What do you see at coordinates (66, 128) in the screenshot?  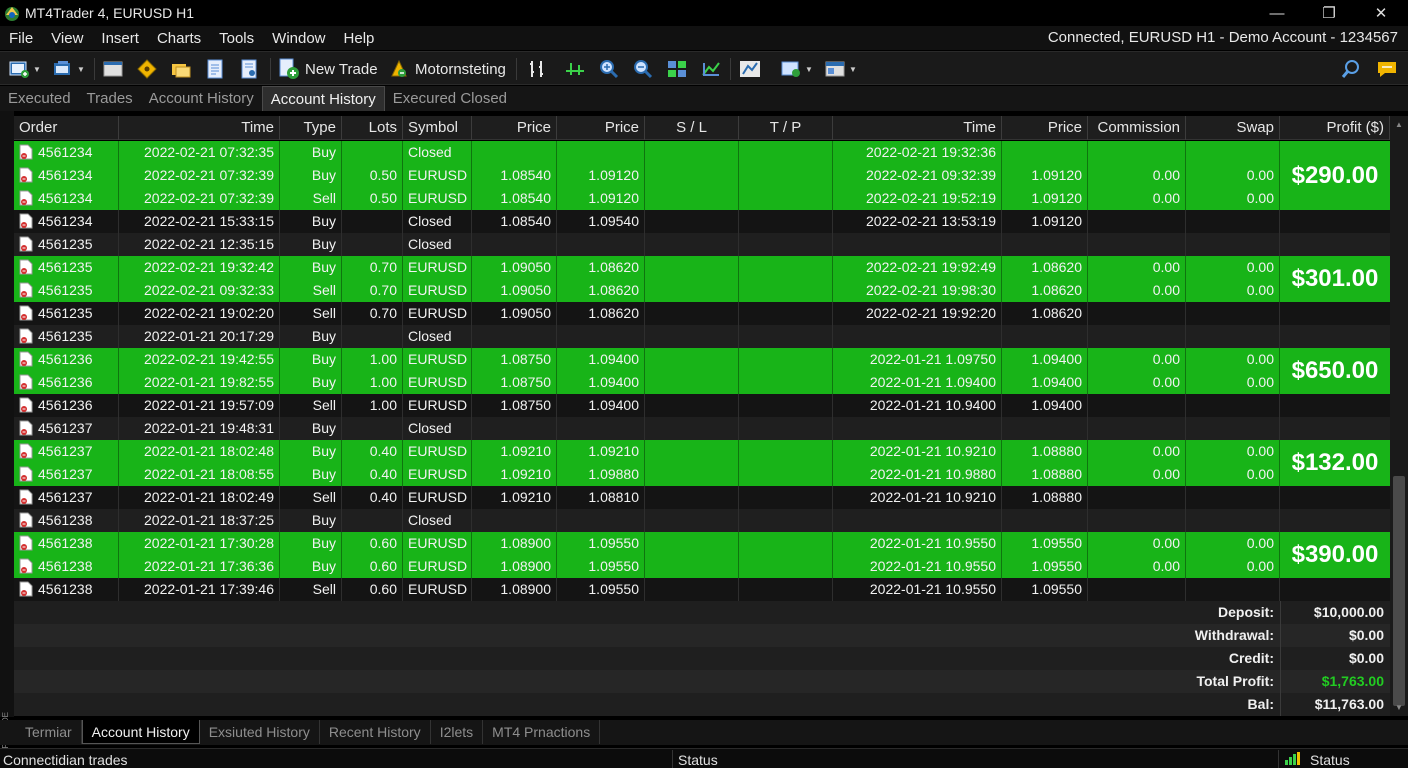 I see `column-header-order: Order` at bounding box center [66, 128].